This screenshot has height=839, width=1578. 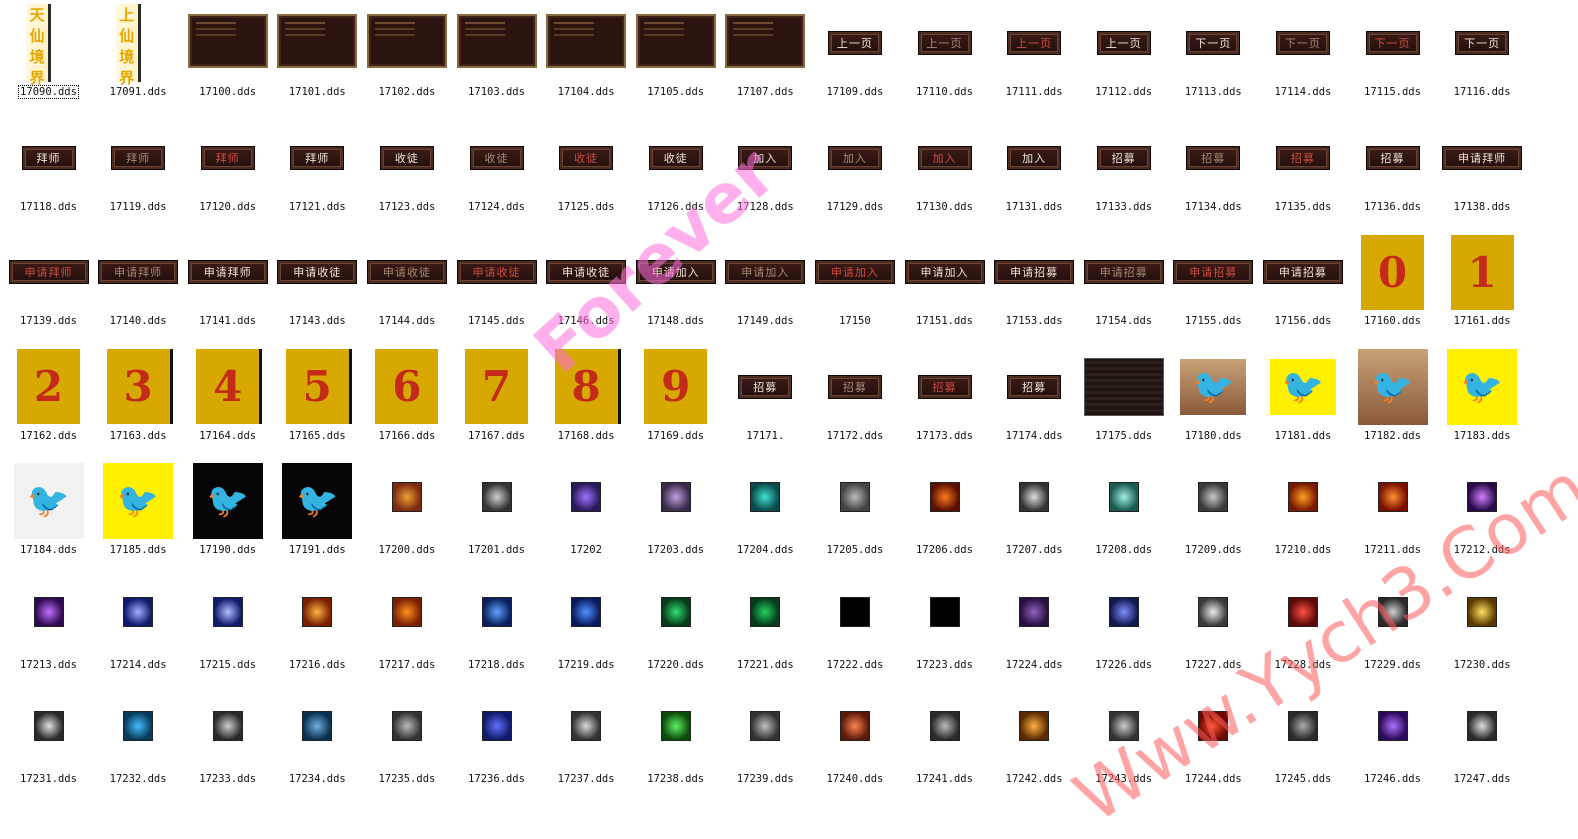 What do you see at coordinates (227, 288) in the screenshot?
I see `file-item: 申请拜师 17141.dds` at bounding box center [227, 288].